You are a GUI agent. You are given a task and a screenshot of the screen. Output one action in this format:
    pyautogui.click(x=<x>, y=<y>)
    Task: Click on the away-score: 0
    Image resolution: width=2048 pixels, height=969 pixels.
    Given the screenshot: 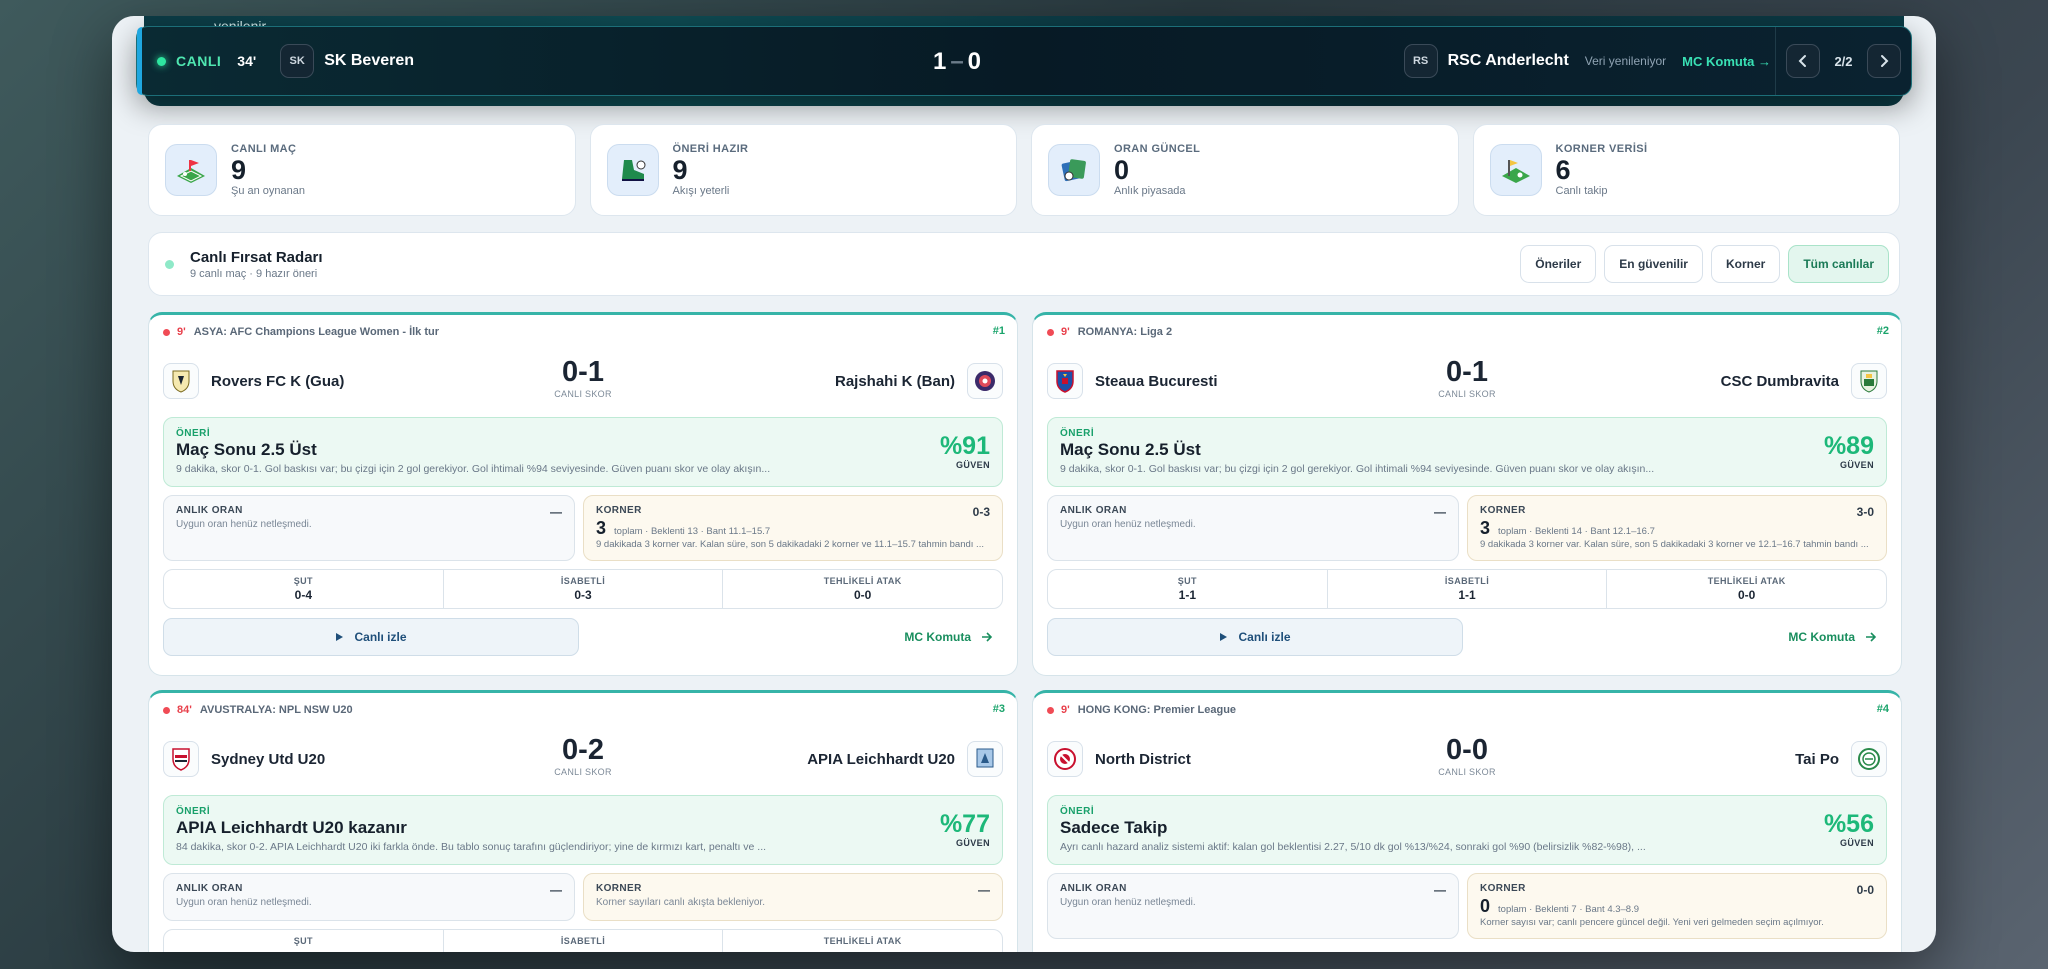 What is the action you would take?
    pyautogui.click(x=974, y=61)
    